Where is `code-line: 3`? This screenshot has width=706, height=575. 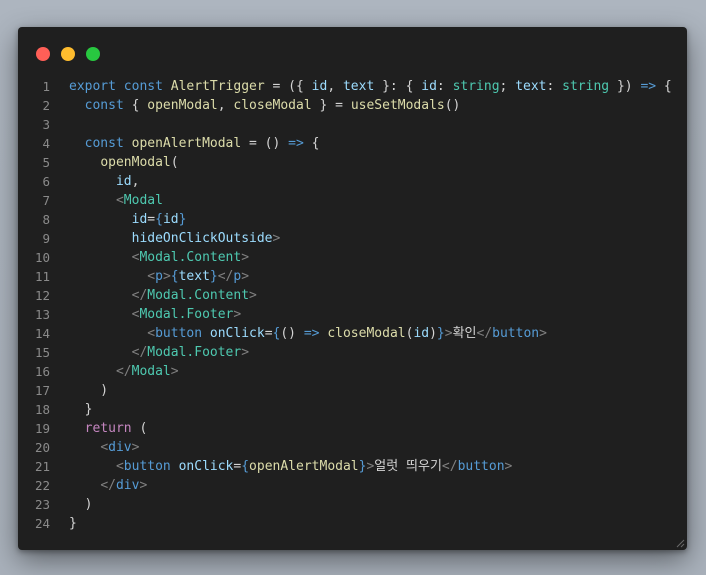 code-line: 3 is located at coordinates (352, 124).